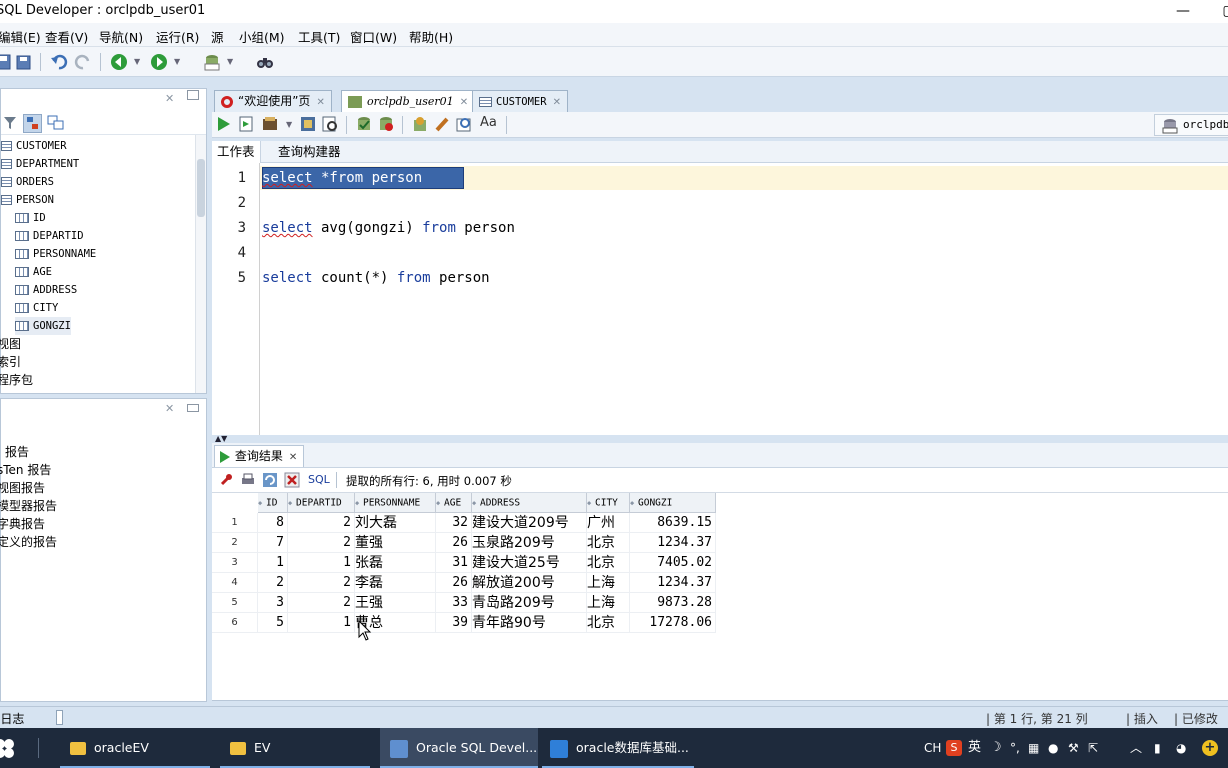 Image resolution: width=1228 pixels, height=768 pixels. Describe the element at coordinates (135, 748) in the screenshot. I see `task-oracleev: oracleEV` at that location.